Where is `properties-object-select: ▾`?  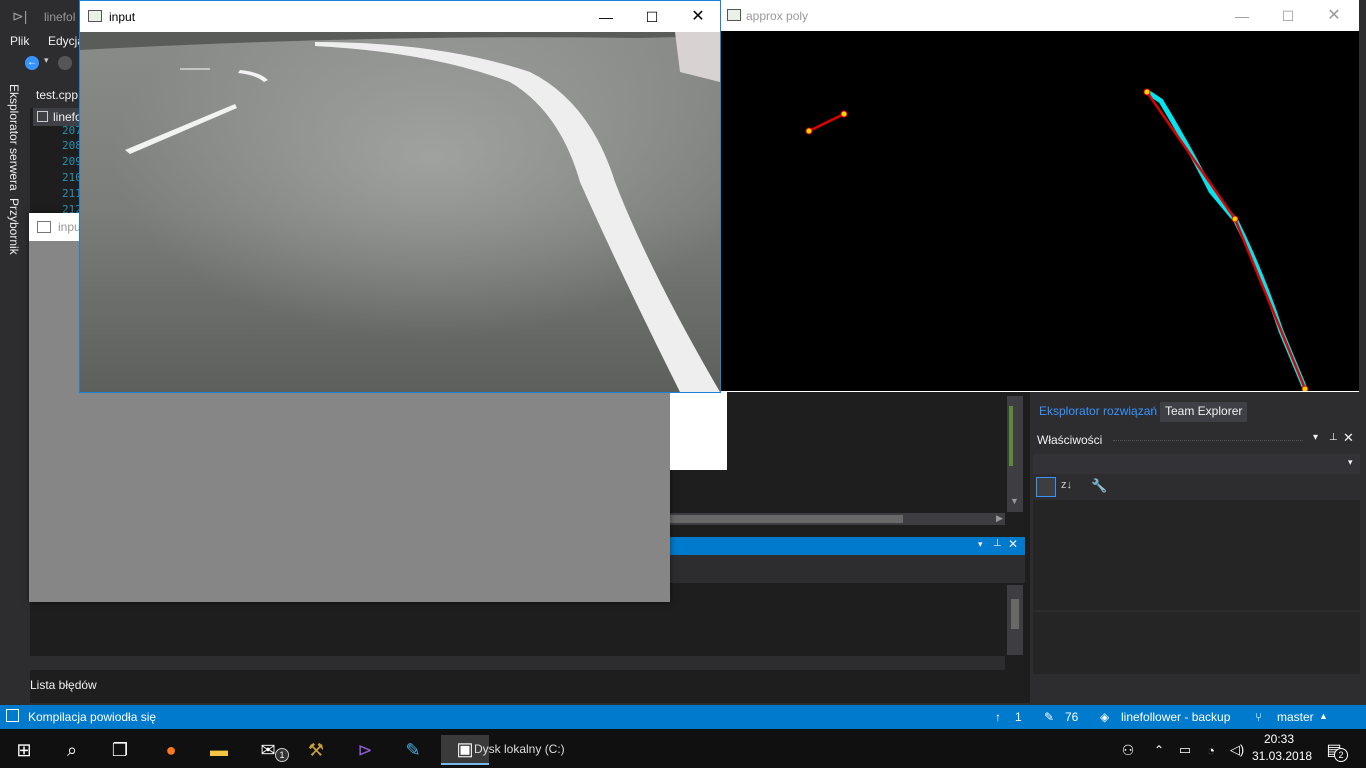
properties-object-select: ▾ is located at coordinates (1196, 464).